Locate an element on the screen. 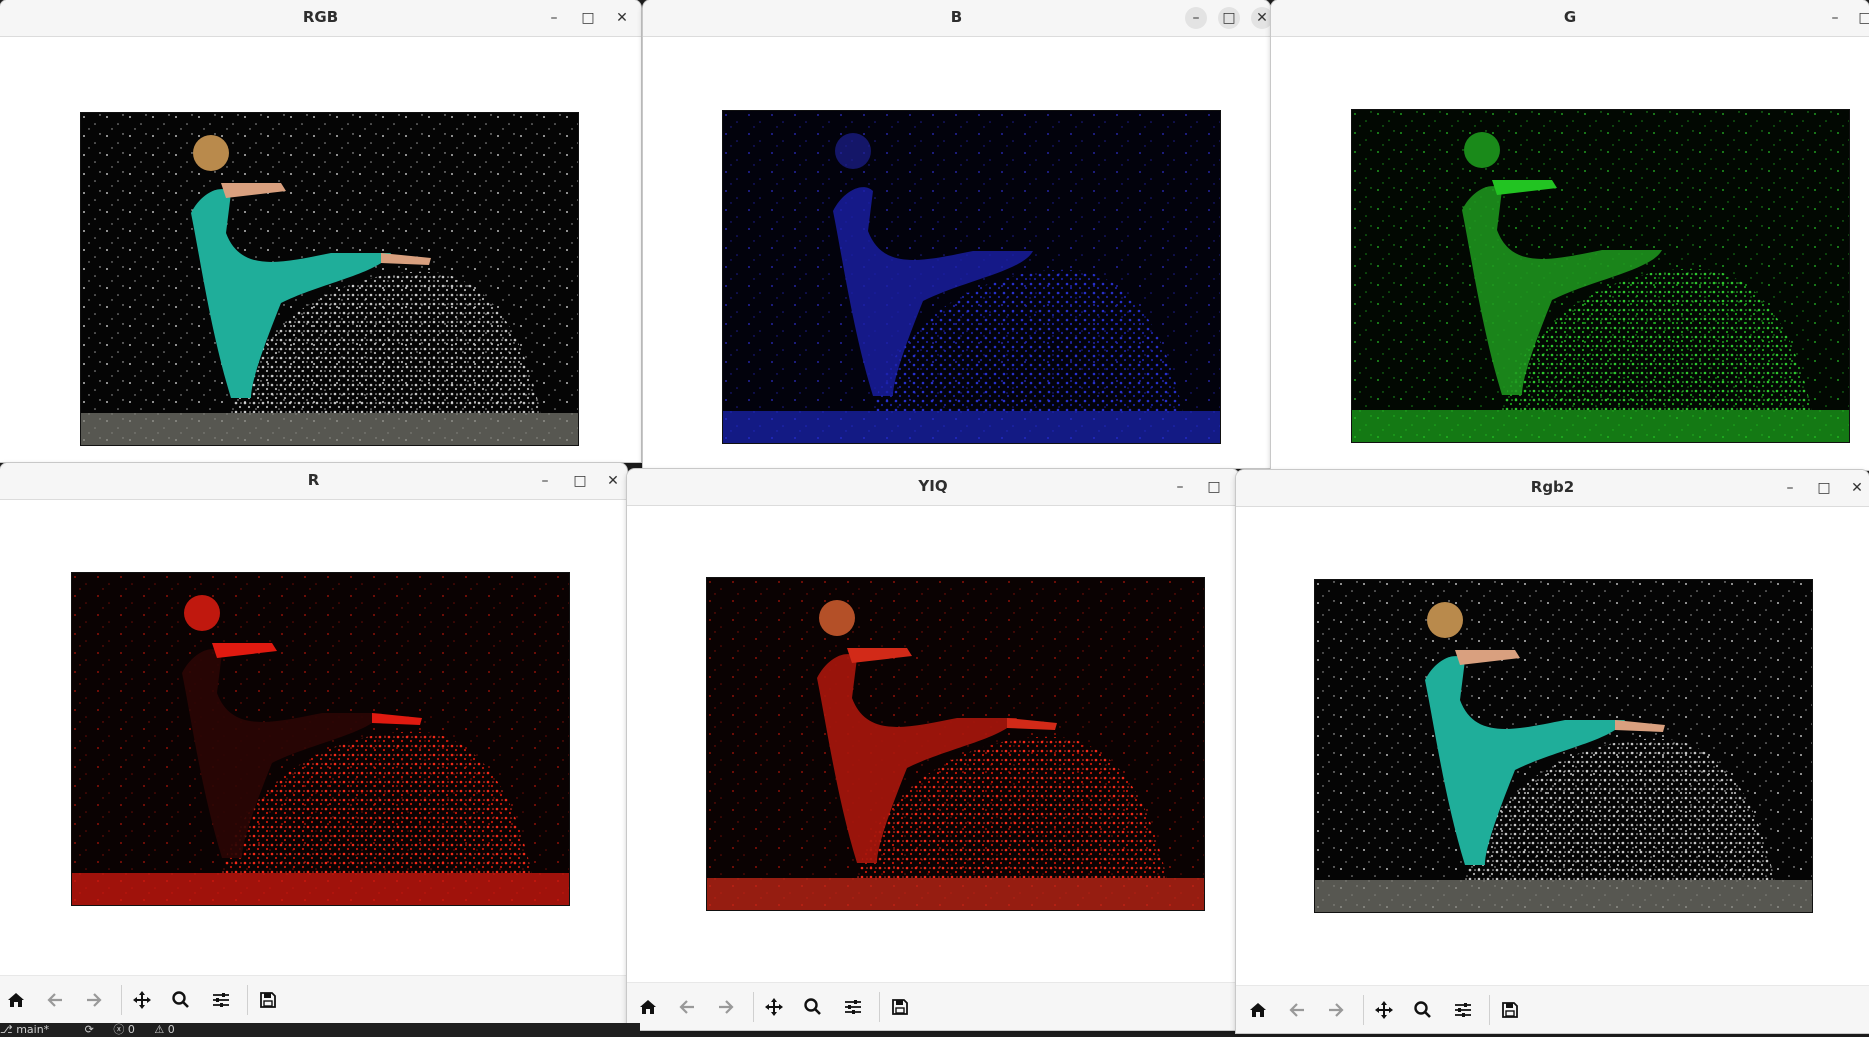  titlebar: G – □ is located at coordinates (1570, 18).